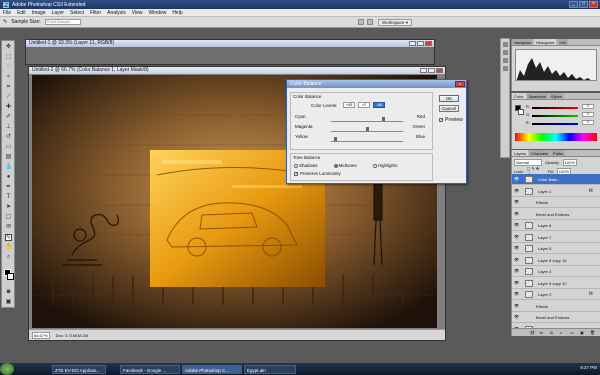 Image resolution: width=600 pixels, height=375 pixels. Describe the element at coordinates (572, 332) in the screenshot. I see `new-group-icon: ▭` at that location.